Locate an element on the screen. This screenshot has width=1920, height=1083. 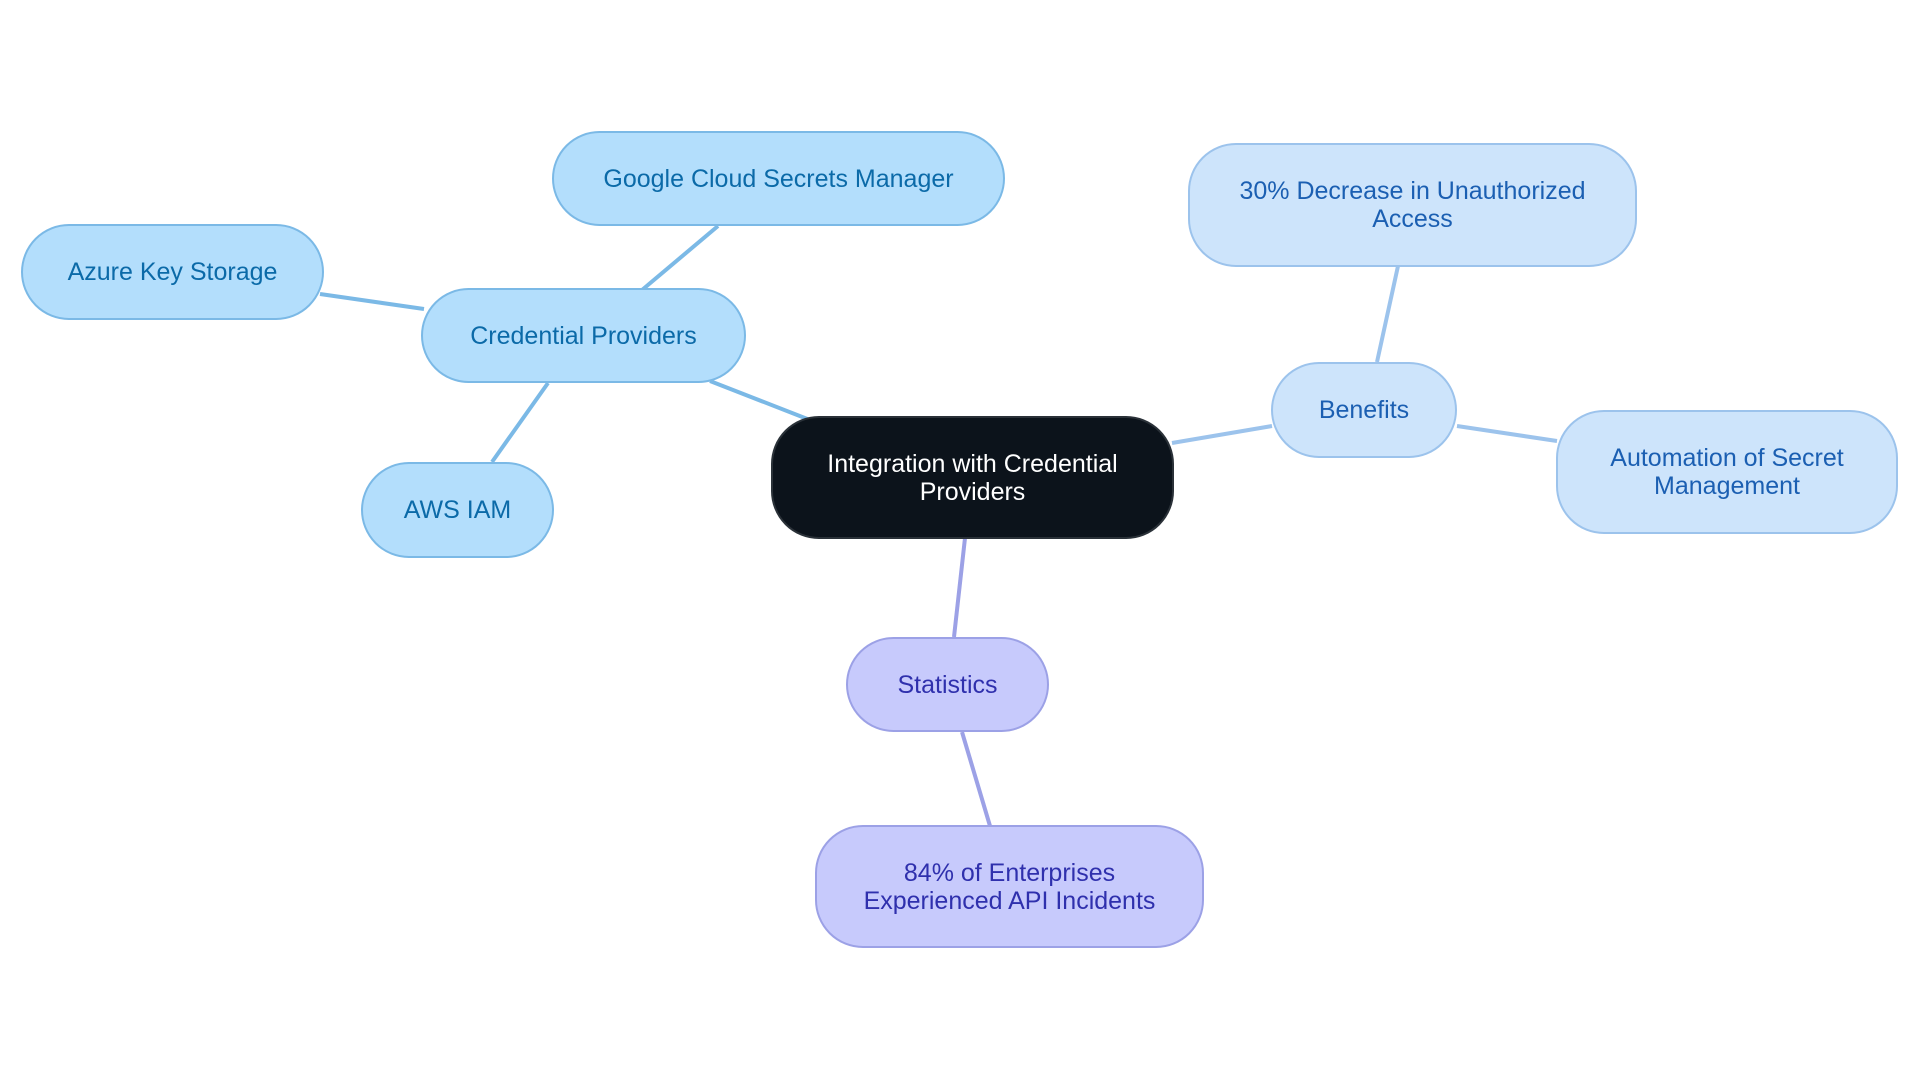
node-azure-label: Azure Key Storage is located at coordinates (172, 272).